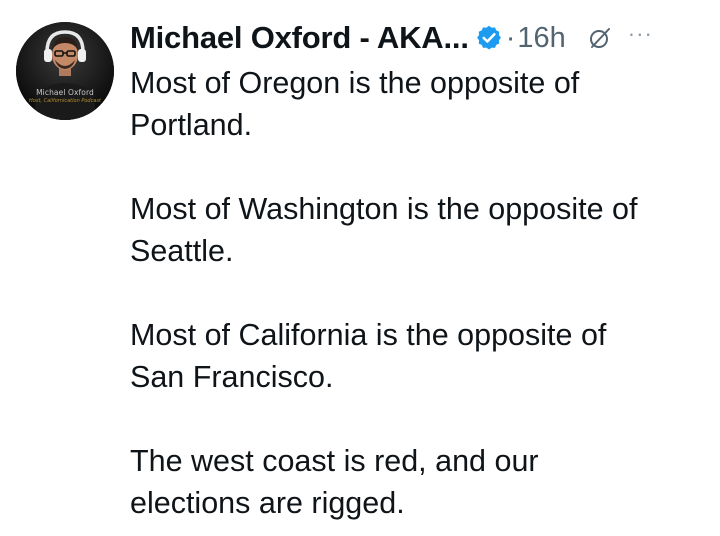 The width and height of the screenshot is (720, 536). Describe the element at coordinates (334, 461) in the screenshot. I see `tweet-line: The west coast is red, and our` at that location.